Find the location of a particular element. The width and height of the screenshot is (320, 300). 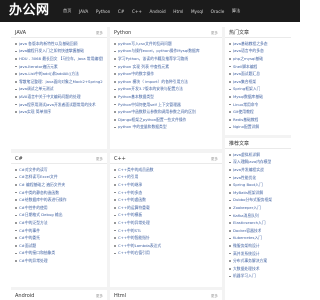

article-link: C++中的模板 is located at coordinates (166, 216).